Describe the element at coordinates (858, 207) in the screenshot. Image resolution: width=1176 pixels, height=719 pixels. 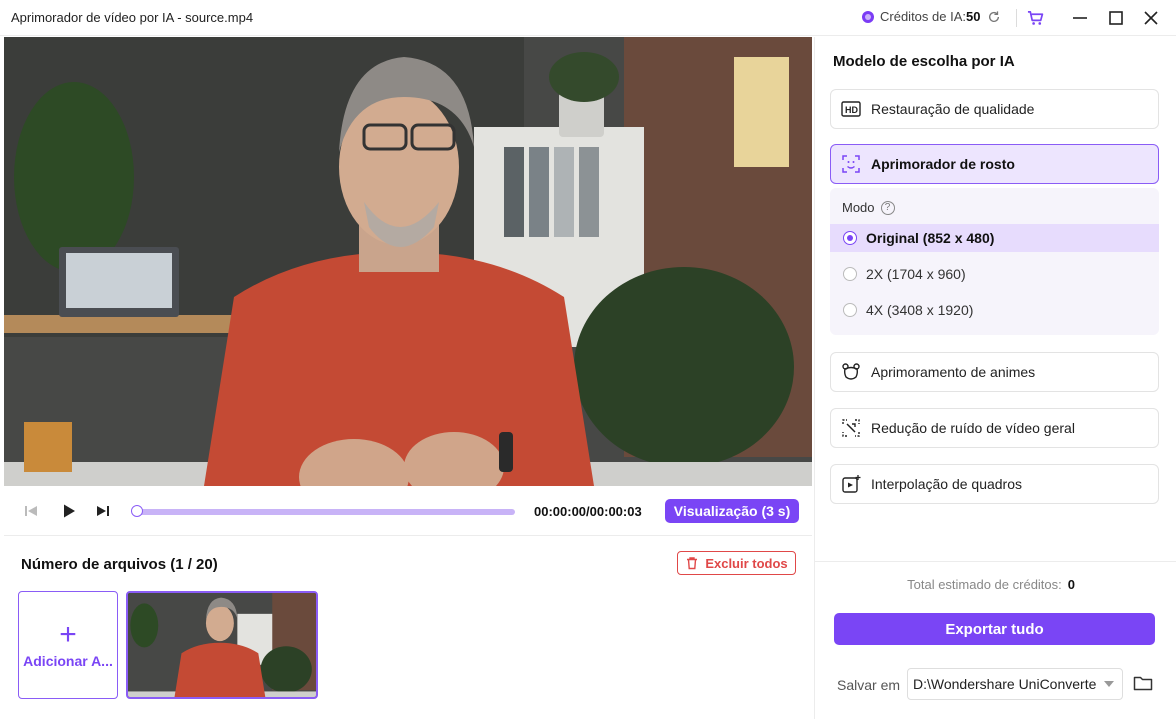
I see `mode-label-text: Modo` at that location.